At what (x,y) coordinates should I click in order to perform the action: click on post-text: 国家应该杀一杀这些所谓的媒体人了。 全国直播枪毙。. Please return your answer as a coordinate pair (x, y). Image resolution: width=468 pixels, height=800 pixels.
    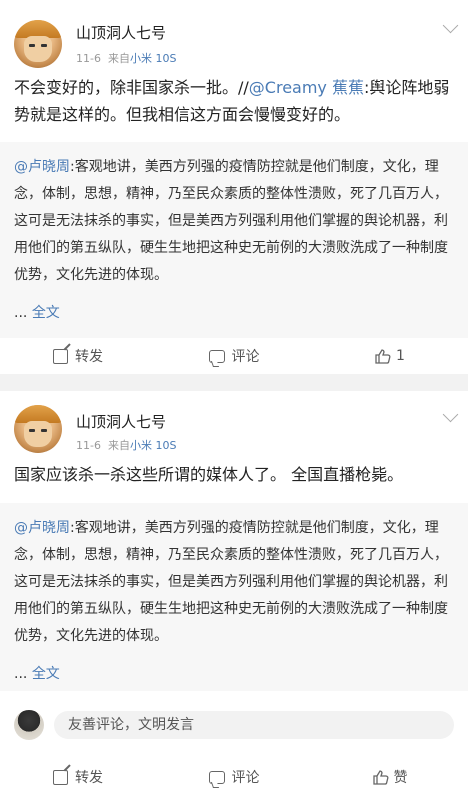
    Looking at the image, I should click on (209, 474).